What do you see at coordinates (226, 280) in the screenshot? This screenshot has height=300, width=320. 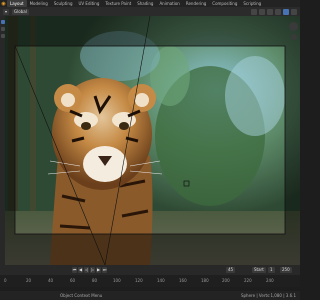 I see `ruler-tick: 200` at bounding box center [226, 280].